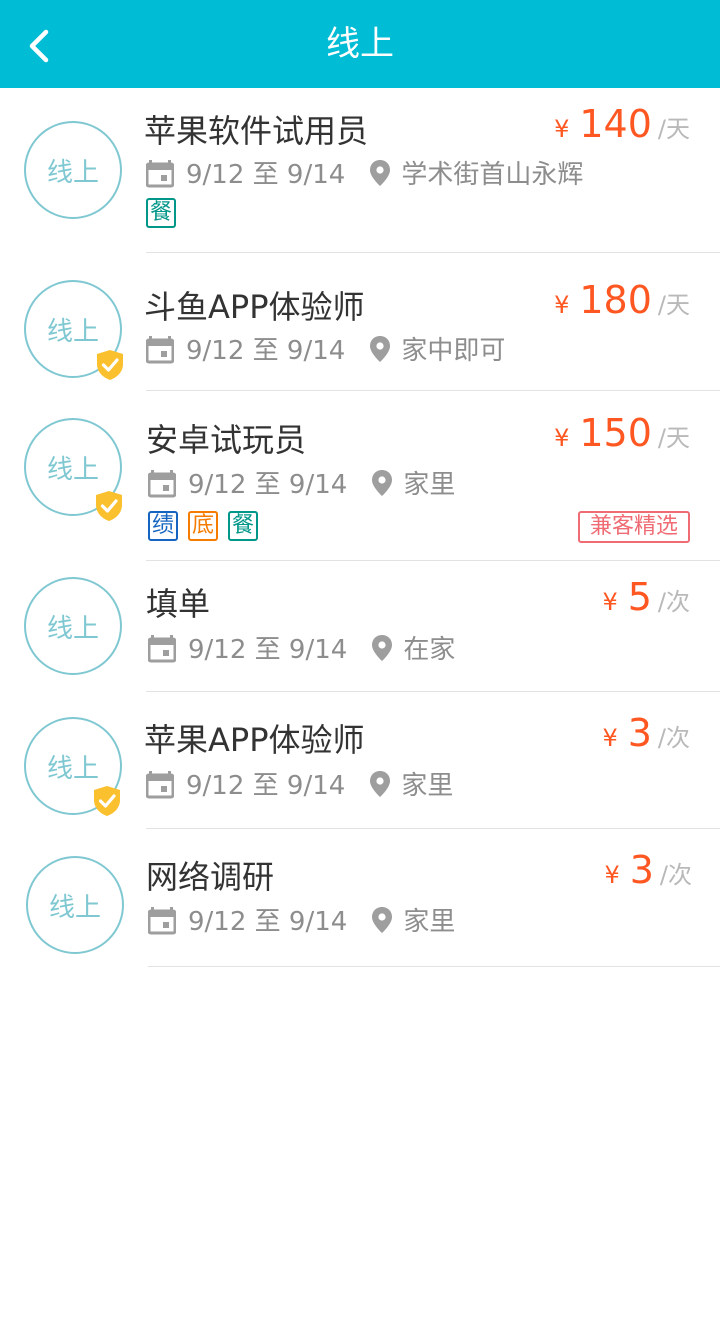 The width and height of the screenshot is (720, 1334). I want to click on job-title: 苹果软件试用员, so click(256, 131).